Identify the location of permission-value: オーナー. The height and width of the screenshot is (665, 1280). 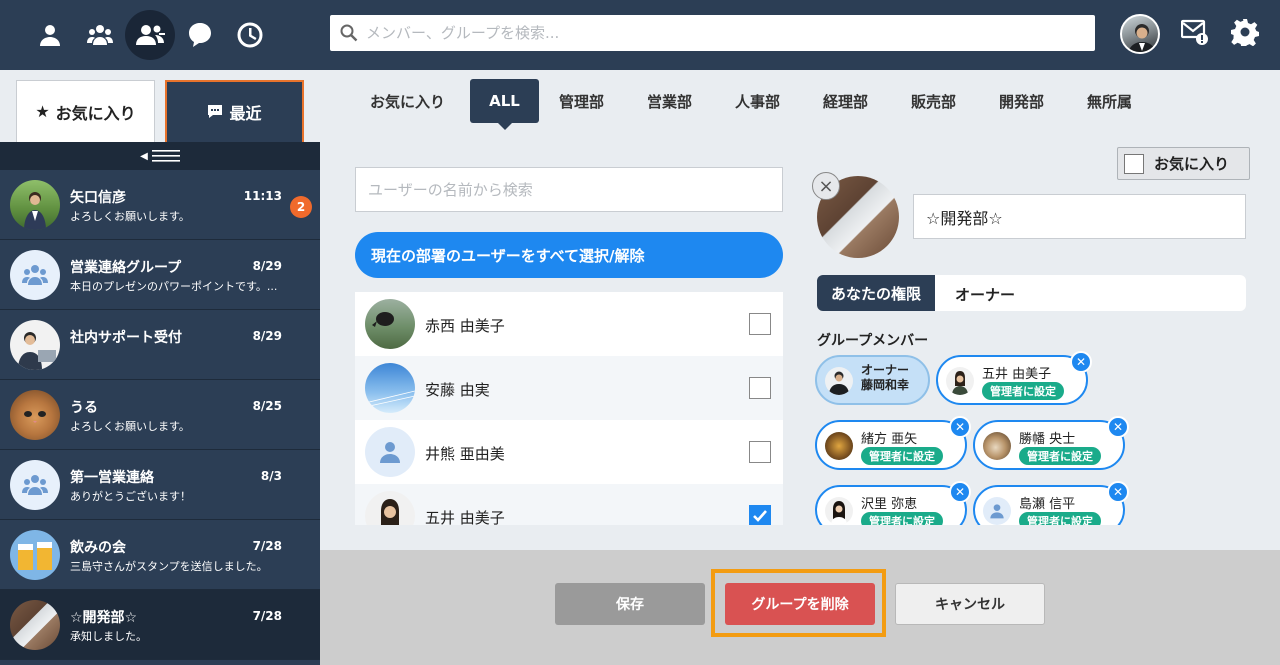
(985, 295).